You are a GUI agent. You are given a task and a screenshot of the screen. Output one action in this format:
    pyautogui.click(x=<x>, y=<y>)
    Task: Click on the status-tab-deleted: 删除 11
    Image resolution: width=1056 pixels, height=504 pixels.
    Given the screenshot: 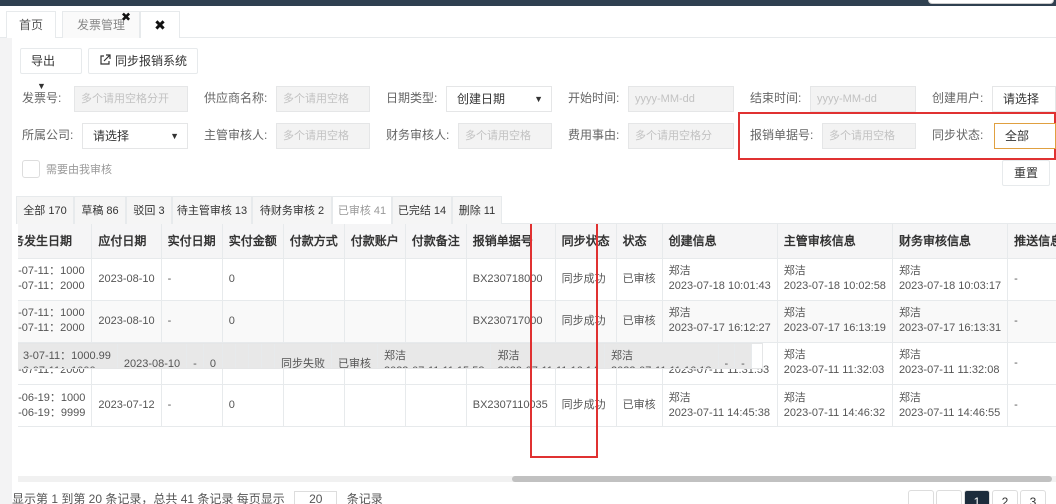 What is the action you would take?
    pyautogui.click(x=477, y=210)
    